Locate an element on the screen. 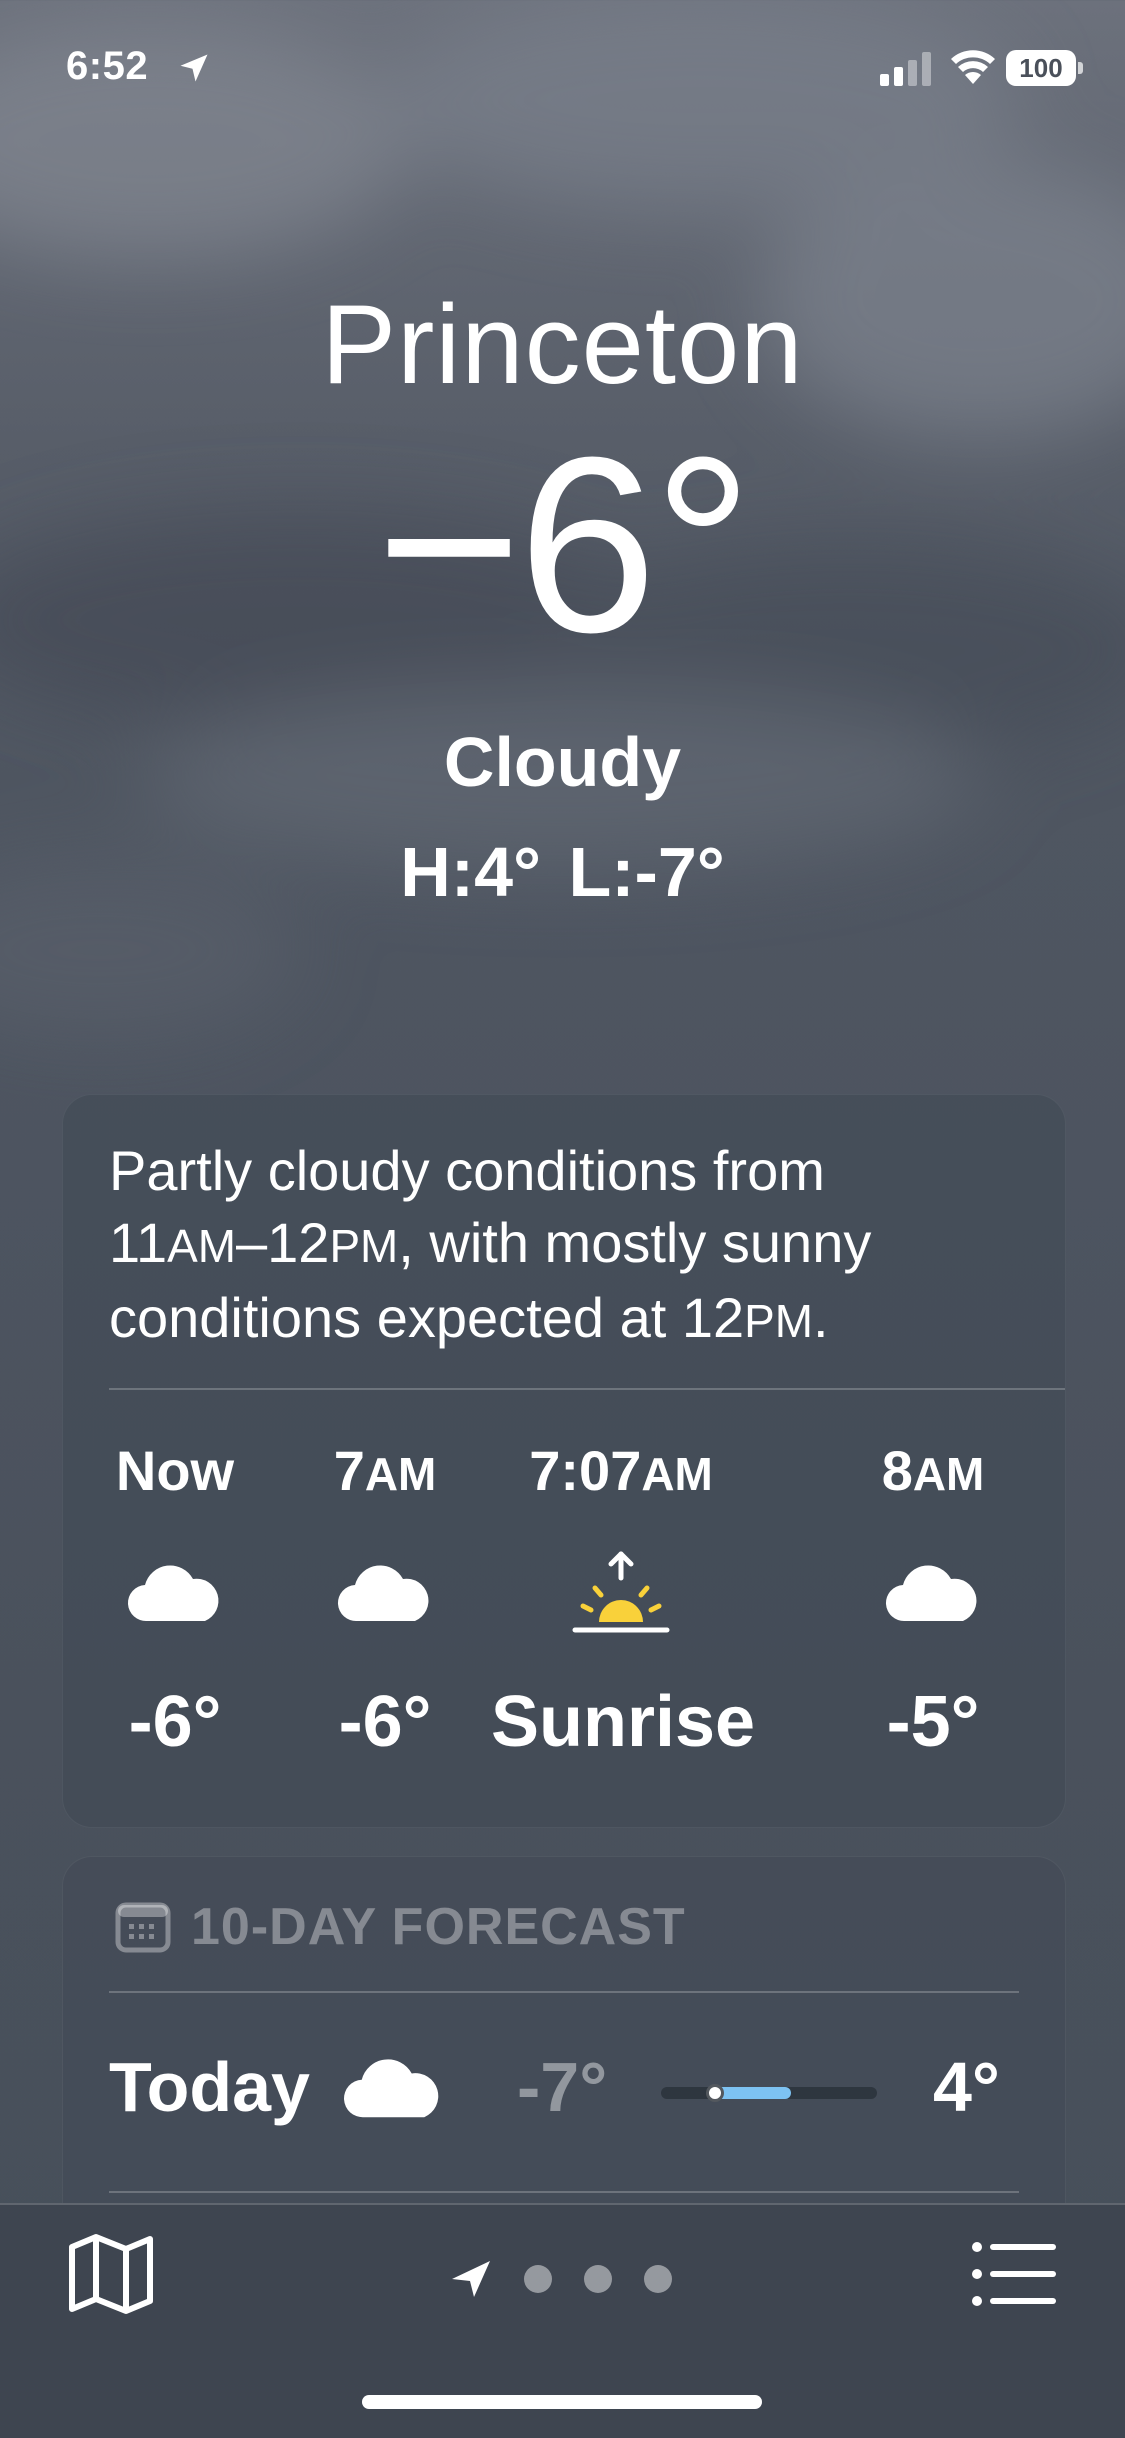  sunrise-icon is located at coordinates (621, 1592).